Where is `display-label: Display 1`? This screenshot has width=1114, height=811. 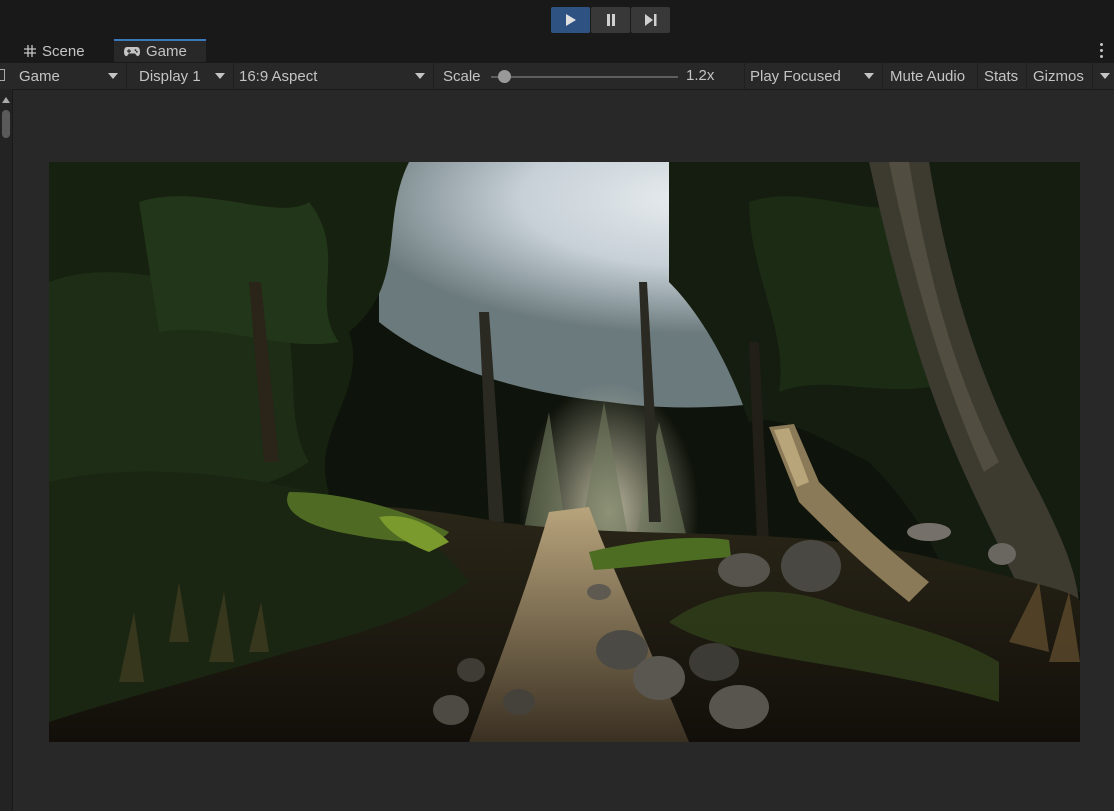 display-label: Display 1 is located at coordinates (170, 76).